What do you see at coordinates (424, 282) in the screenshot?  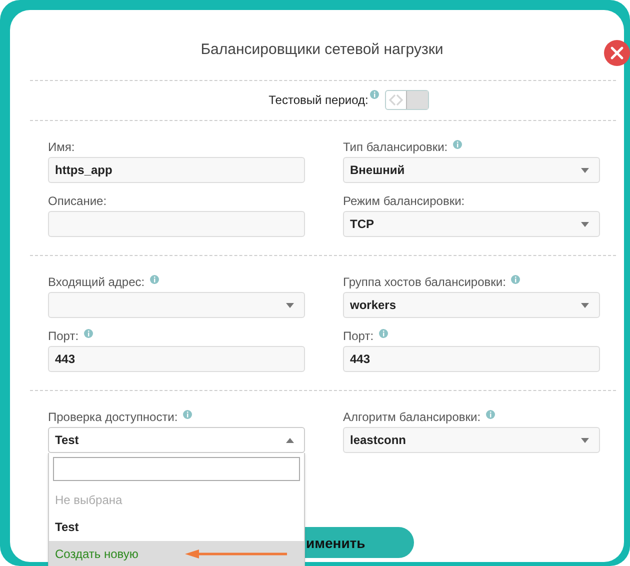 I see `field-label: Группа хостов балансировки:` at bounding box center [424, 282].